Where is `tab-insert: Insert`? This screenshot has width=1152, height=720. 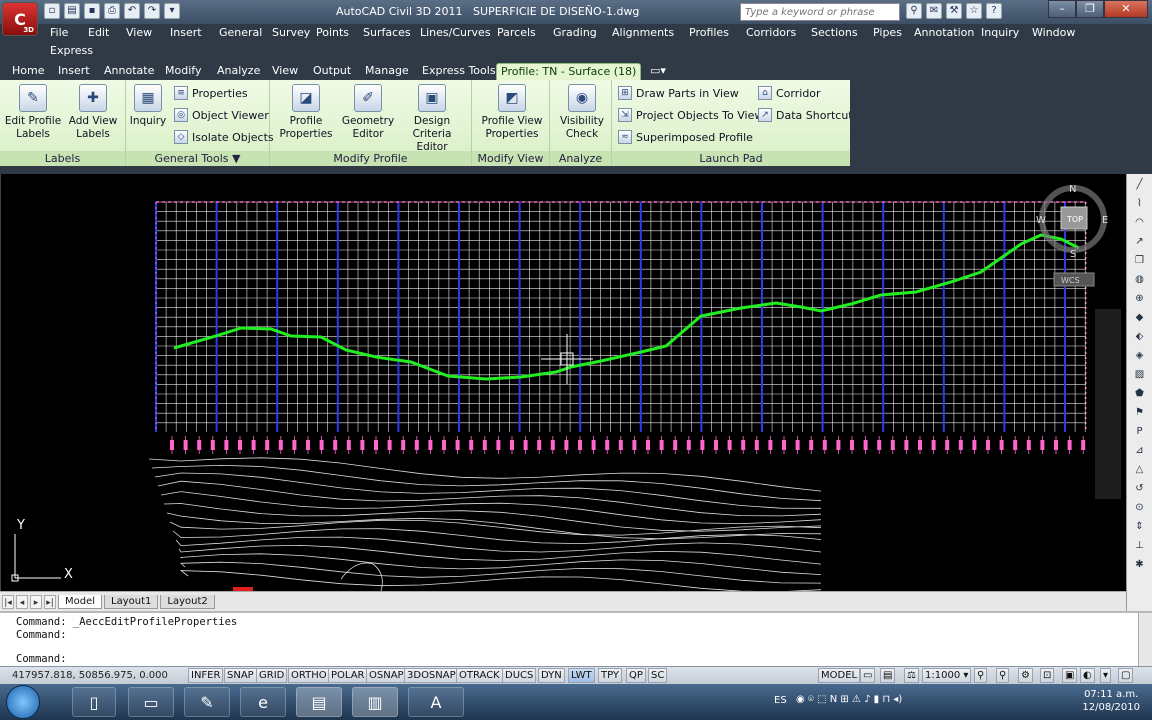
tab-insert: Insert is located at coordinates (74, 71).